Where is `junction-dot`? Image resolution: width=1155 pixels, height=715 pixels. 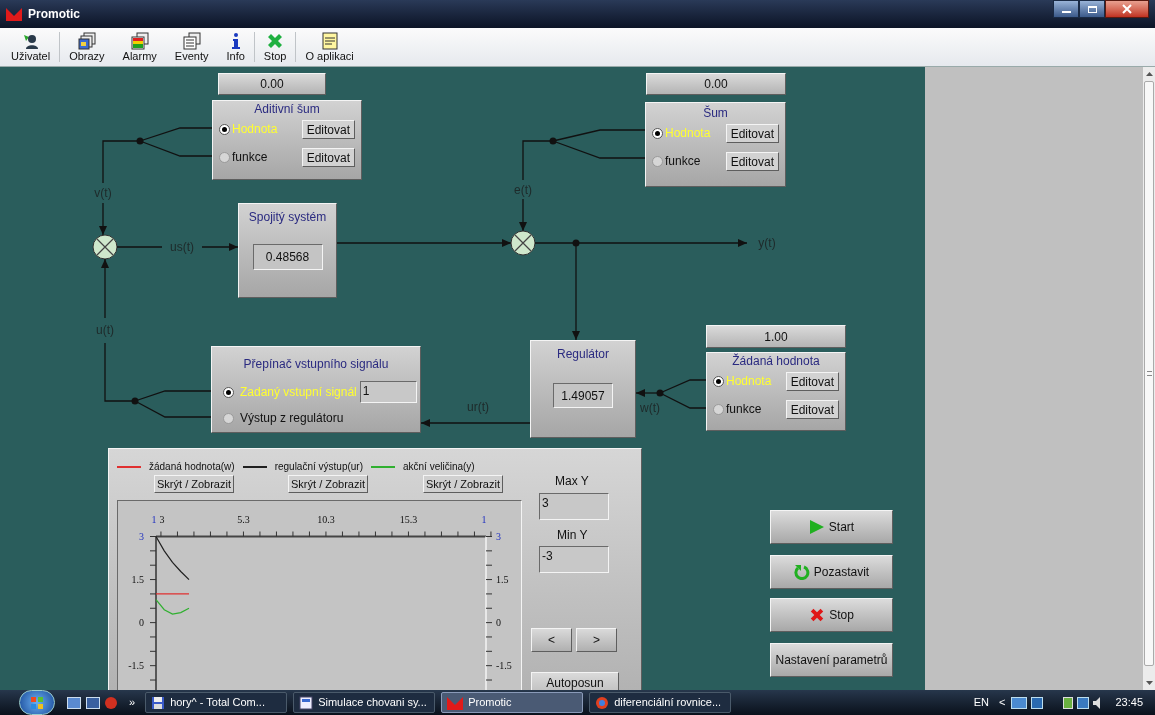 junction-dot is located at coordinates (576, 243).